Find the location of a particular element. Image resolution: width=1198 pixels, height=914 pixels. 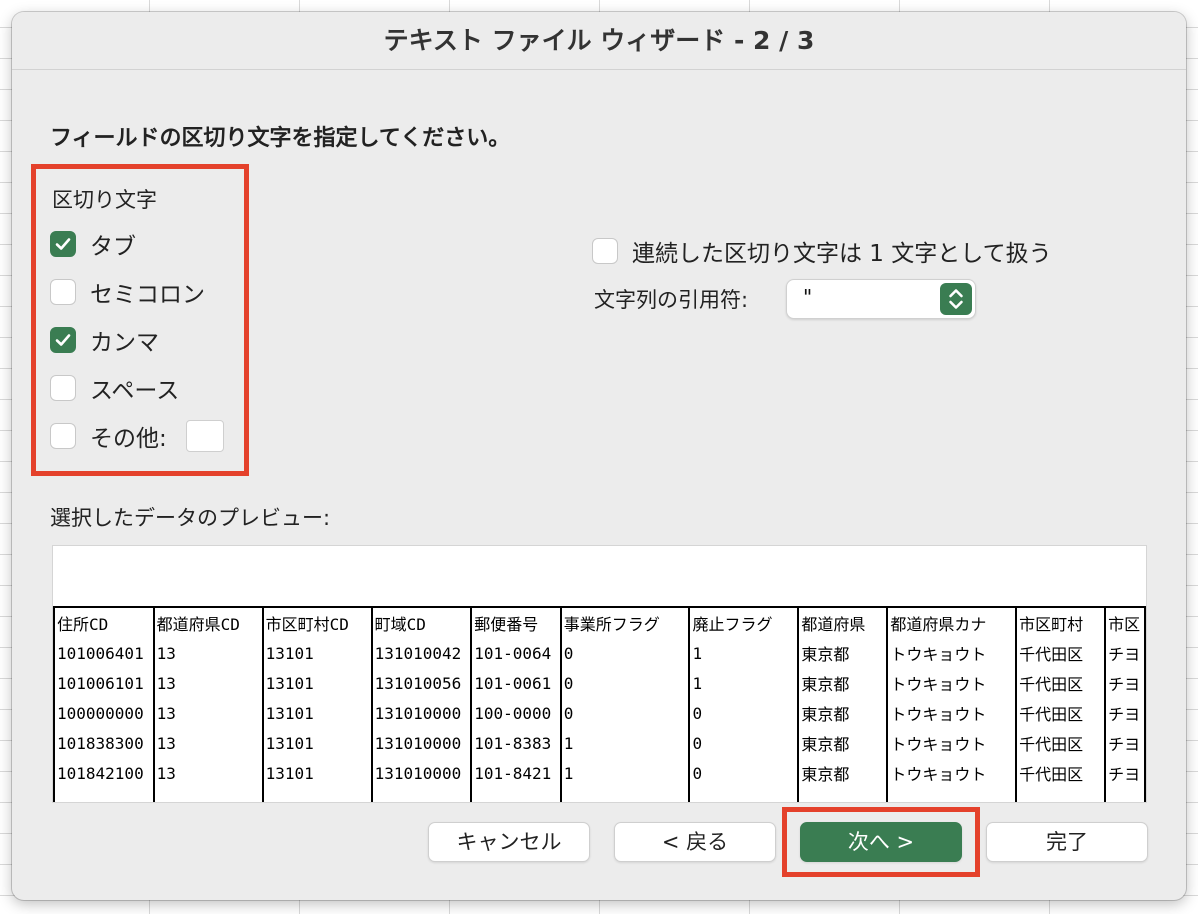

treat-consecutive-label: 連続した区切り文字は 1 文字として扱う is located at coordinates (842, 254).